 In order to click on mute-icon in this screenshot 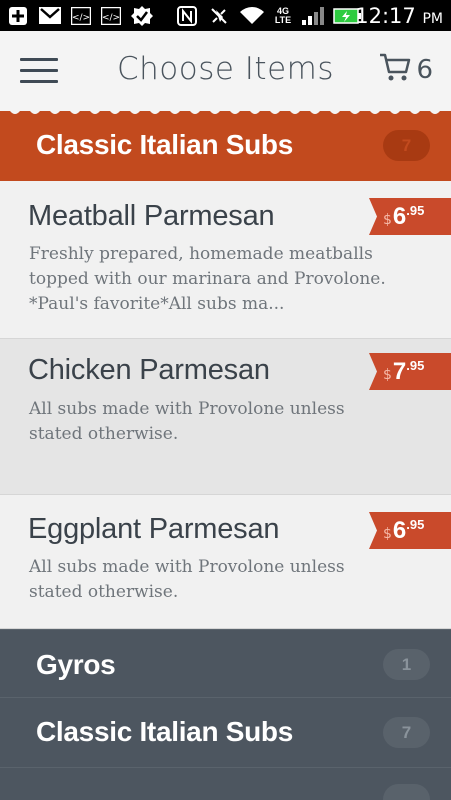, I will do `click(219, 15)`.